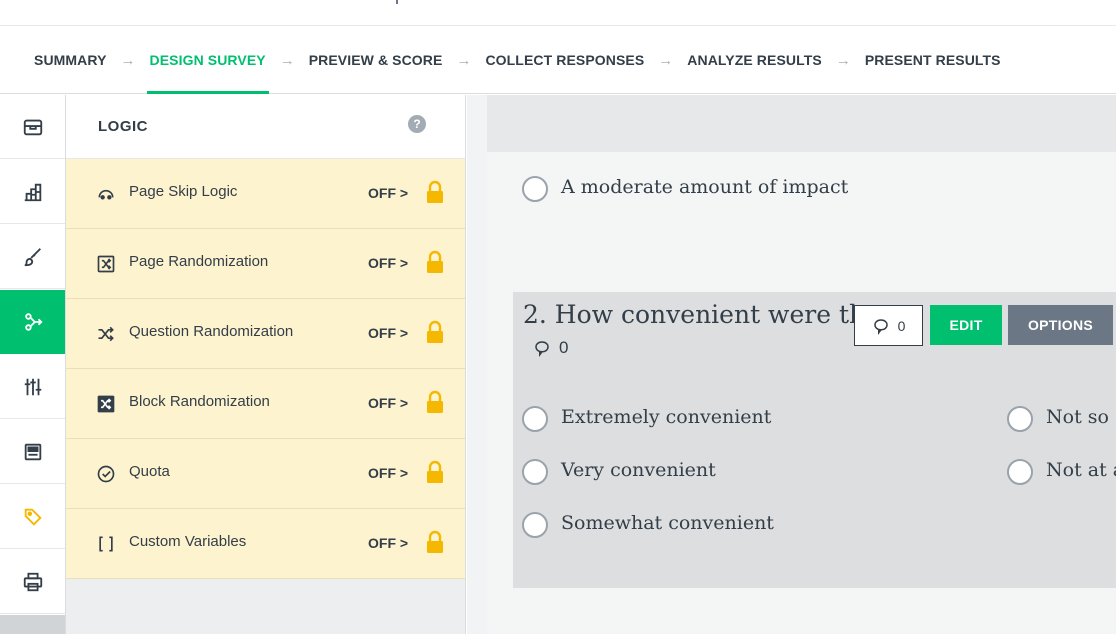  Describe the element at coordinates (667, 523) in the screenshot. I see `option-label: Somewhat convenient` at that location.